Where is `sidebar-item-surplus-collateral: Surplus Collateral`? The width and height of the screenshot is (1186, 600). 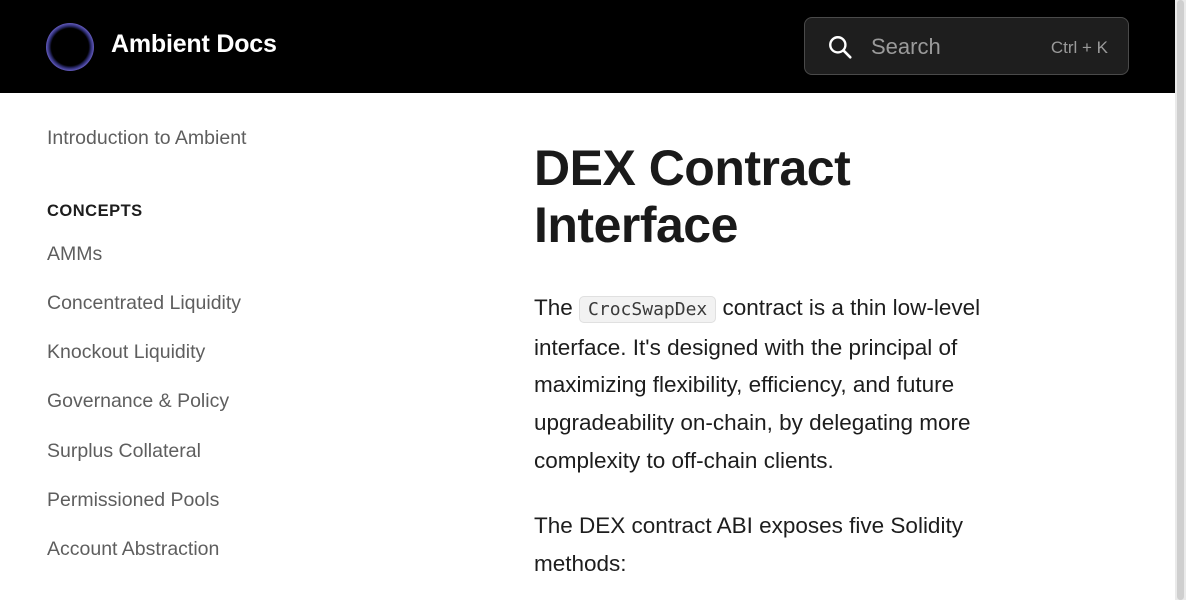
sidebar-item-surplus-collateral: Surplus Collateral is located at coordinates (124, 451).